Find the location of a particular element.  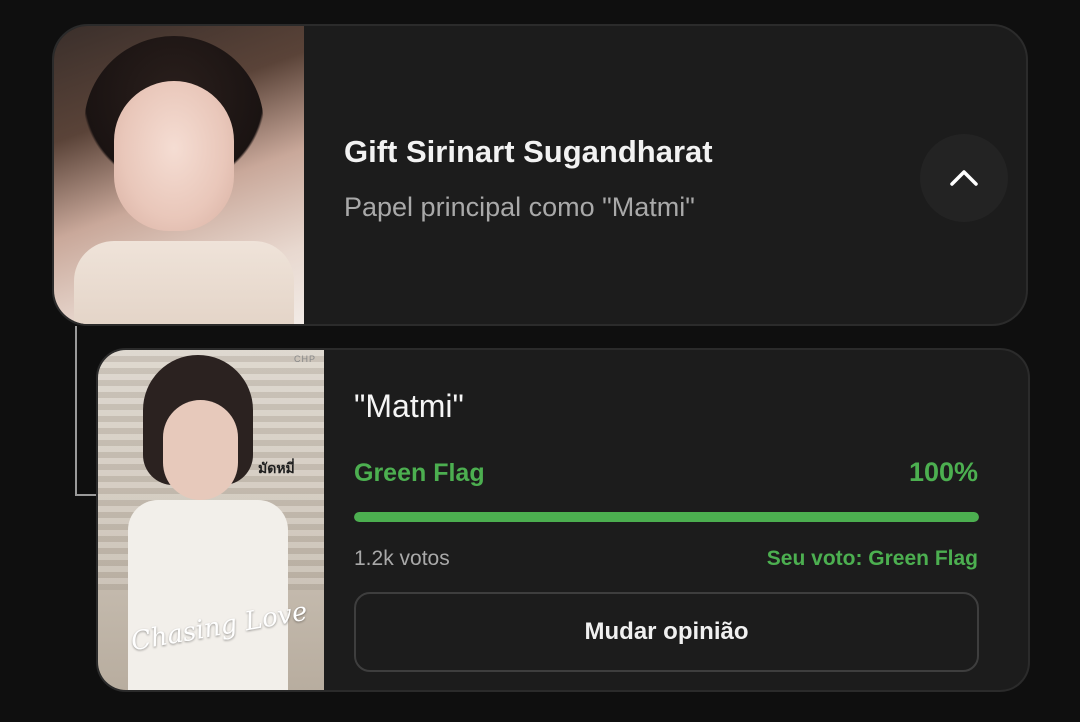

poster-thai-text: มัดหมี่ is located at coordinates (276, 468).